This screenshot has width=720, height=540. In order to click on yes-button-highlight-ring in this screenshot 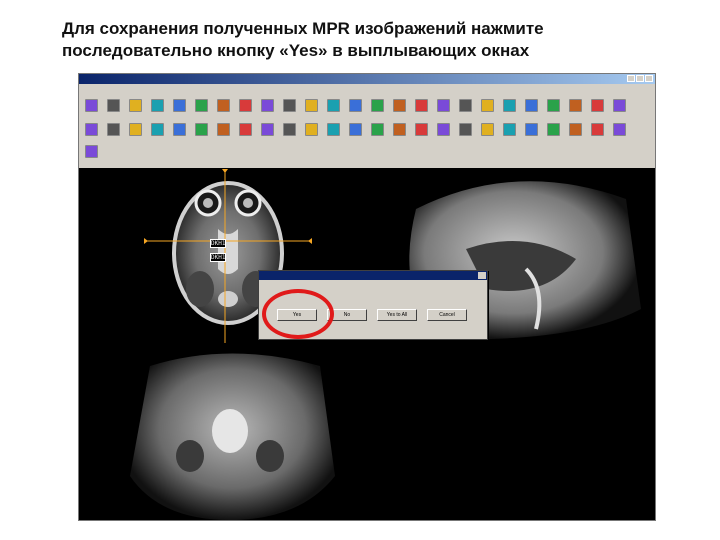, I will do `click(298, 314)`.